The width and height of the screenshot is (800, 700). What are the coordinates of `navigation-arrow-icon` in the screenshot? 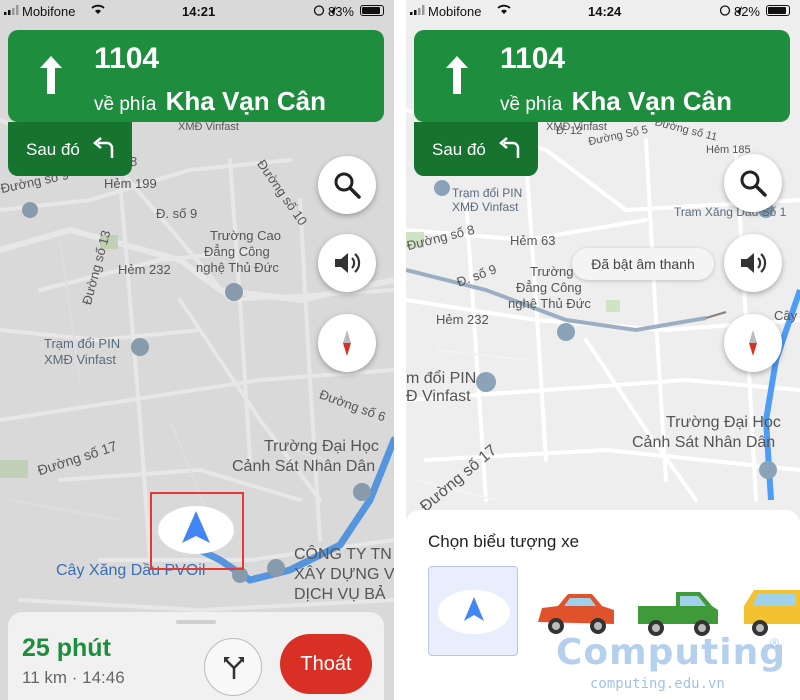 It's located at (474, 612).